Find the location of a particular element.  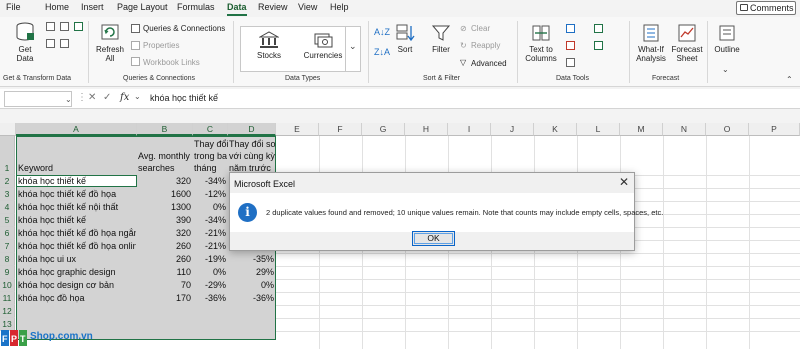

cell-keyword: khóa học thiết kế đồ họa online is located at coordinates (77, 246).